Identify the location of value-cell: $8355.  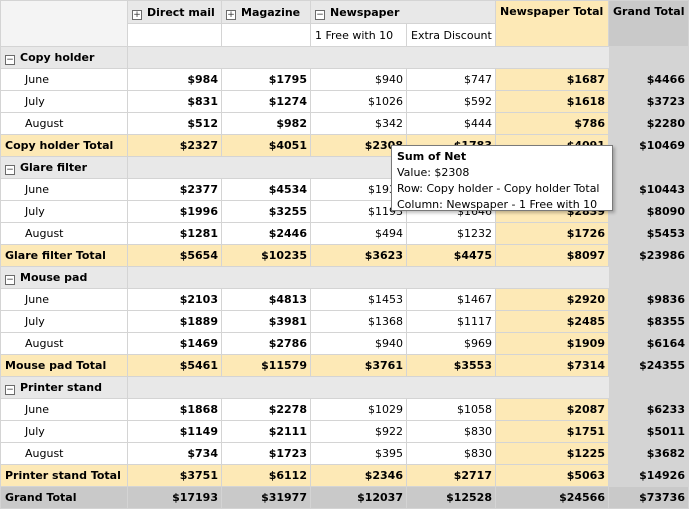
(648, 321).